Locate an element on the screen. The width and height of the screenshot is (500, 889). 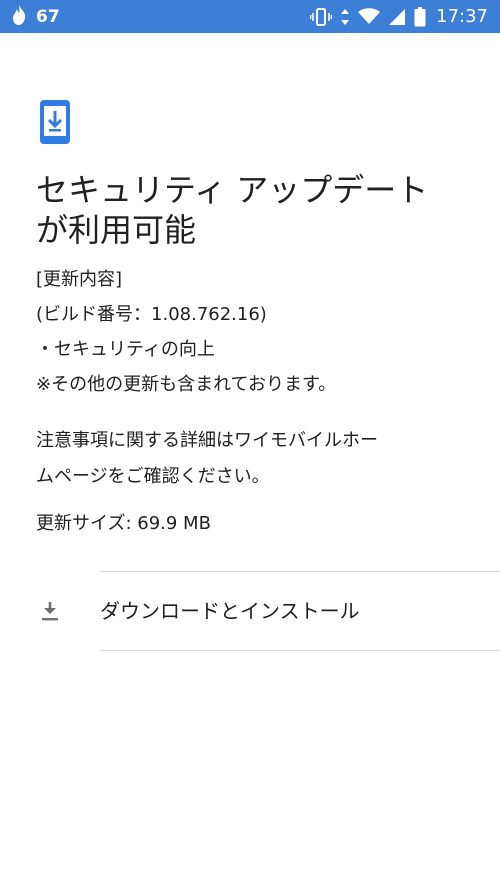
page-title: セキュリティ アップデート が利用可能 is located at coordinates (256, 210).